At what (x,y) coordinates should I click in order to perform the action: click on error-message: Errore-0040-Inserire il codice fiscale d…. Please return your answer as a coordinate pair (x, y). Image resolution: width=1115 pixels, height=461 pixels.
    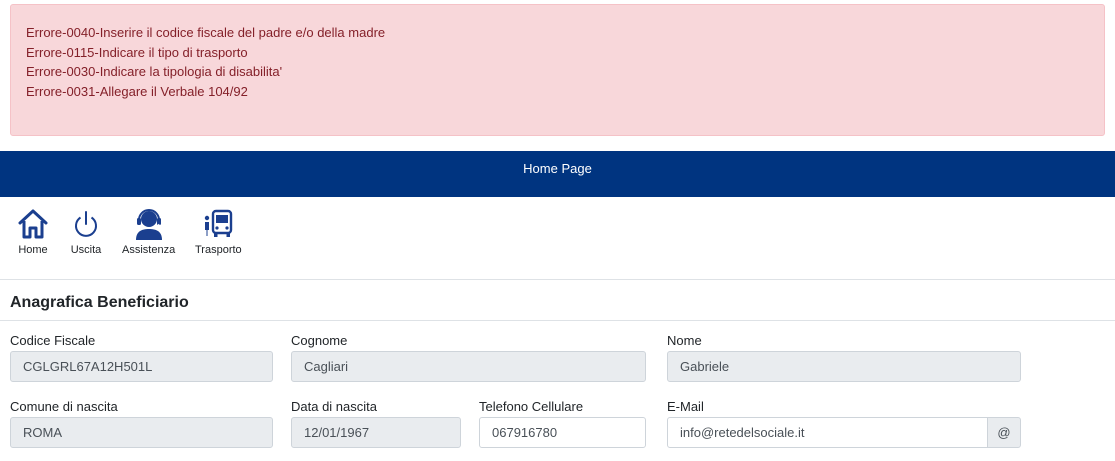
    Looking at the image, I should click on (206, 32).